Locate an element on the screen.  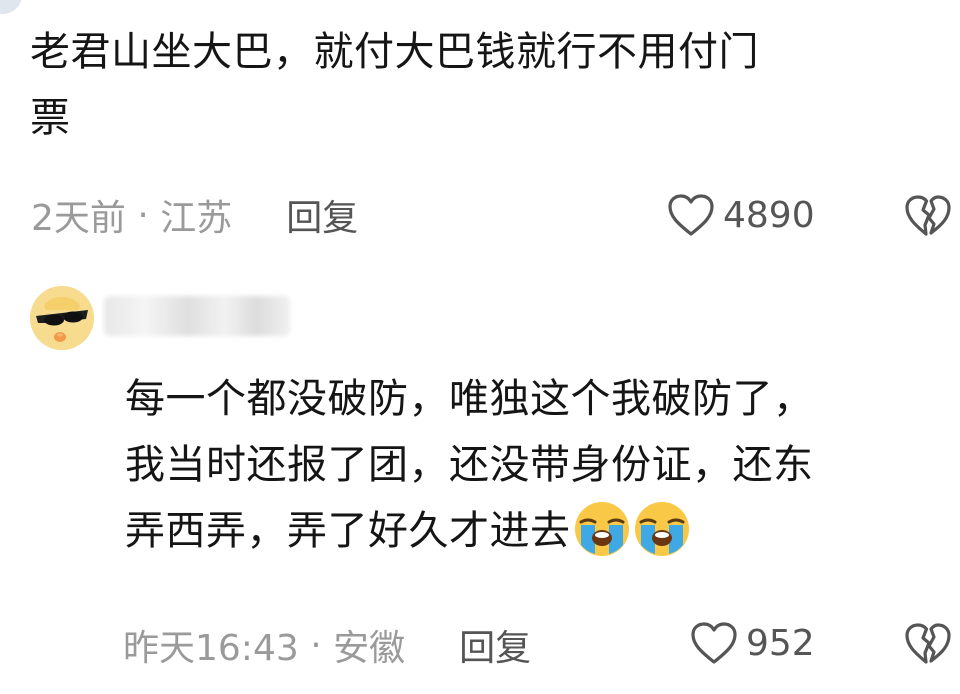
comment-1-time: 2天前 is located at coordinates (78, 218).